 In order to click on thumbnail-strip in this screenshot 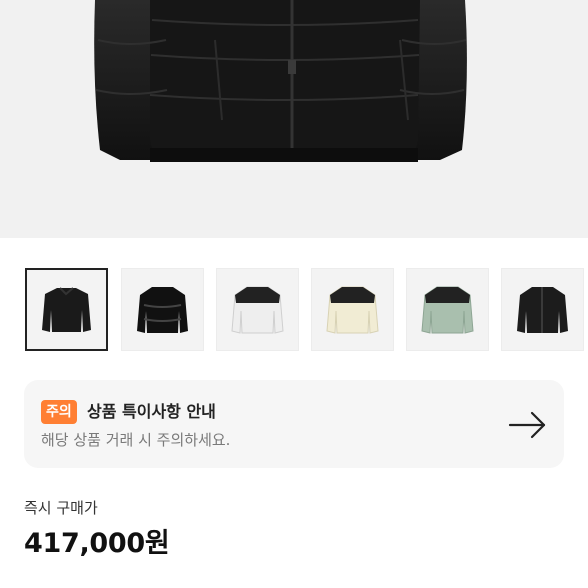, I will do `click(306, 310)`.